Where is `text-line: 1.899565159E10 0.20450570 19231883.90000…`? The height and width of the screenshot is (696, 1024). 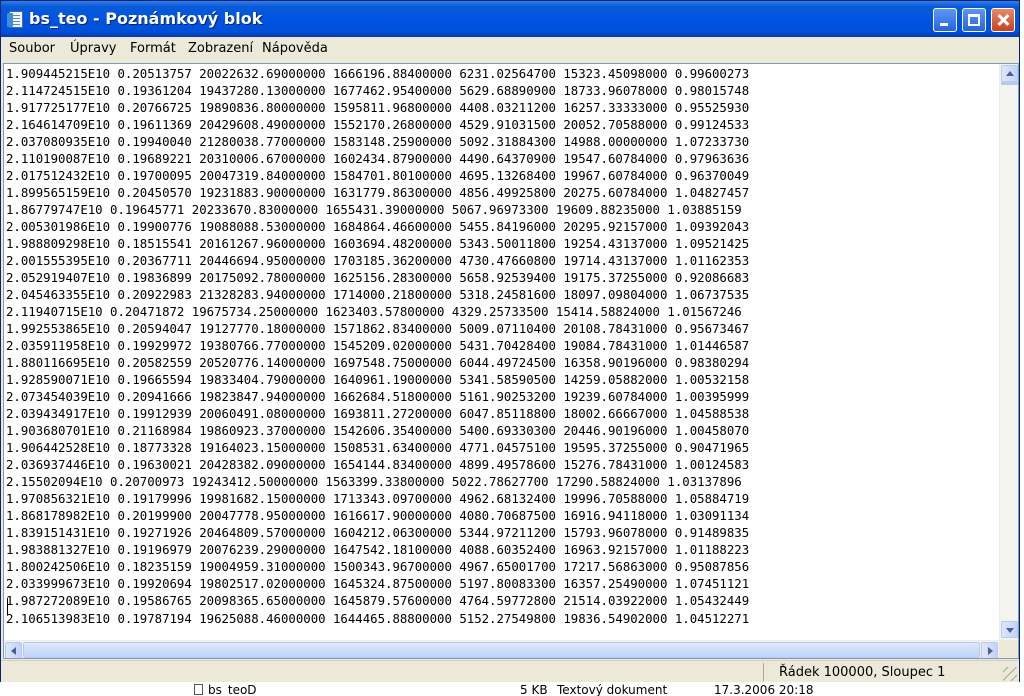
text-line: 1.899565159E10 0.20450570 19231883.90000… is located at coordinates (378, 193).